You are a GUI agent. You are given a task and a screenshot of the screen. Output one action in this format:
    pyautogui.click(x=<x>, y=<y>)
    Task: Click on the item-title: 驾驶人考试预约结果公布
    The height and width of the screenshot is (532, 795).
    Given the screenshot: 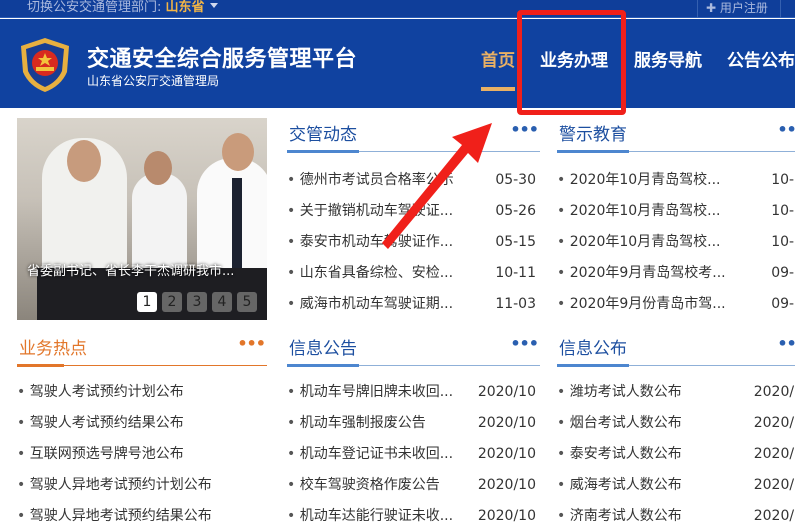 What is the action you would take?
    pyautogui.click(x=100, y=423)
    